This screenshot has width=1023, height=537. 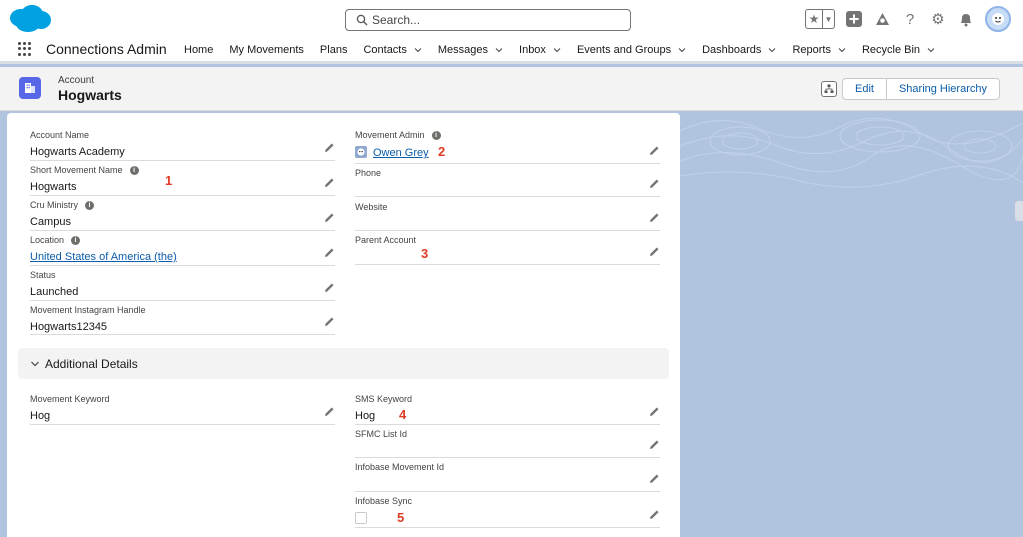 I want to click on field-label: SMS Keyword, so click(x=384, y=399).